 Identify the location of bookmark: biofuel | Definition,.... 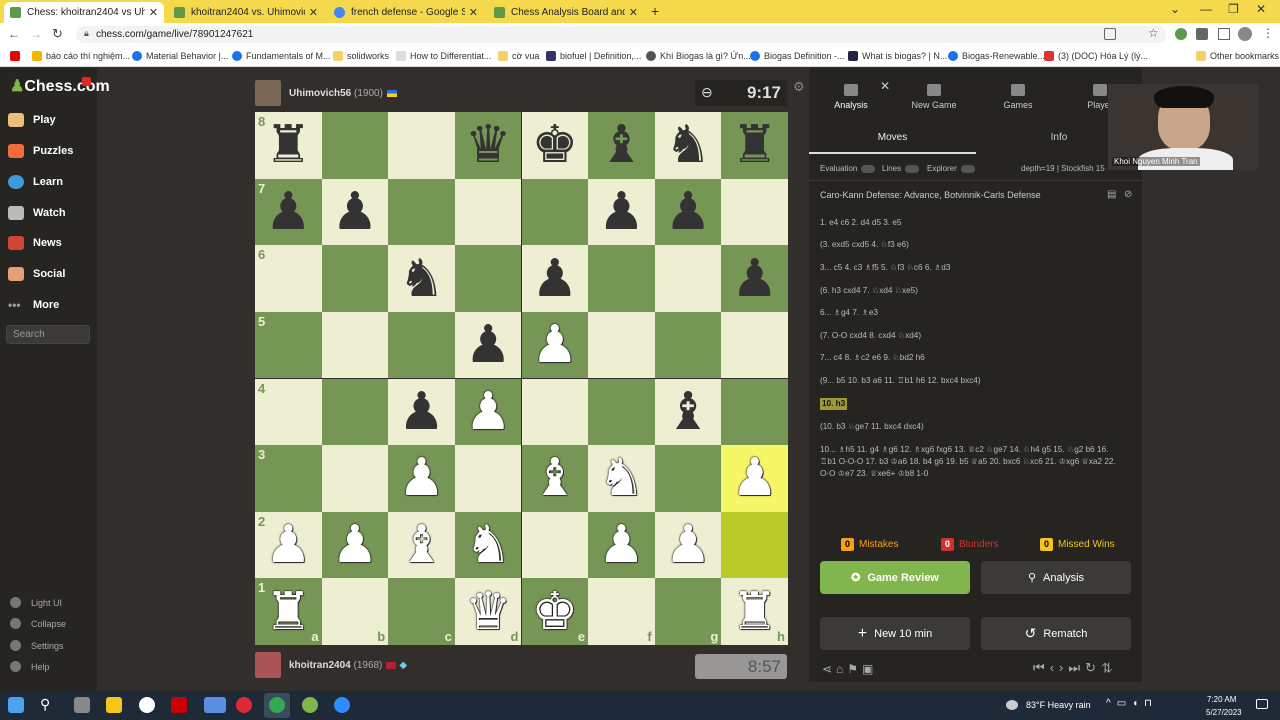
(593, 56).